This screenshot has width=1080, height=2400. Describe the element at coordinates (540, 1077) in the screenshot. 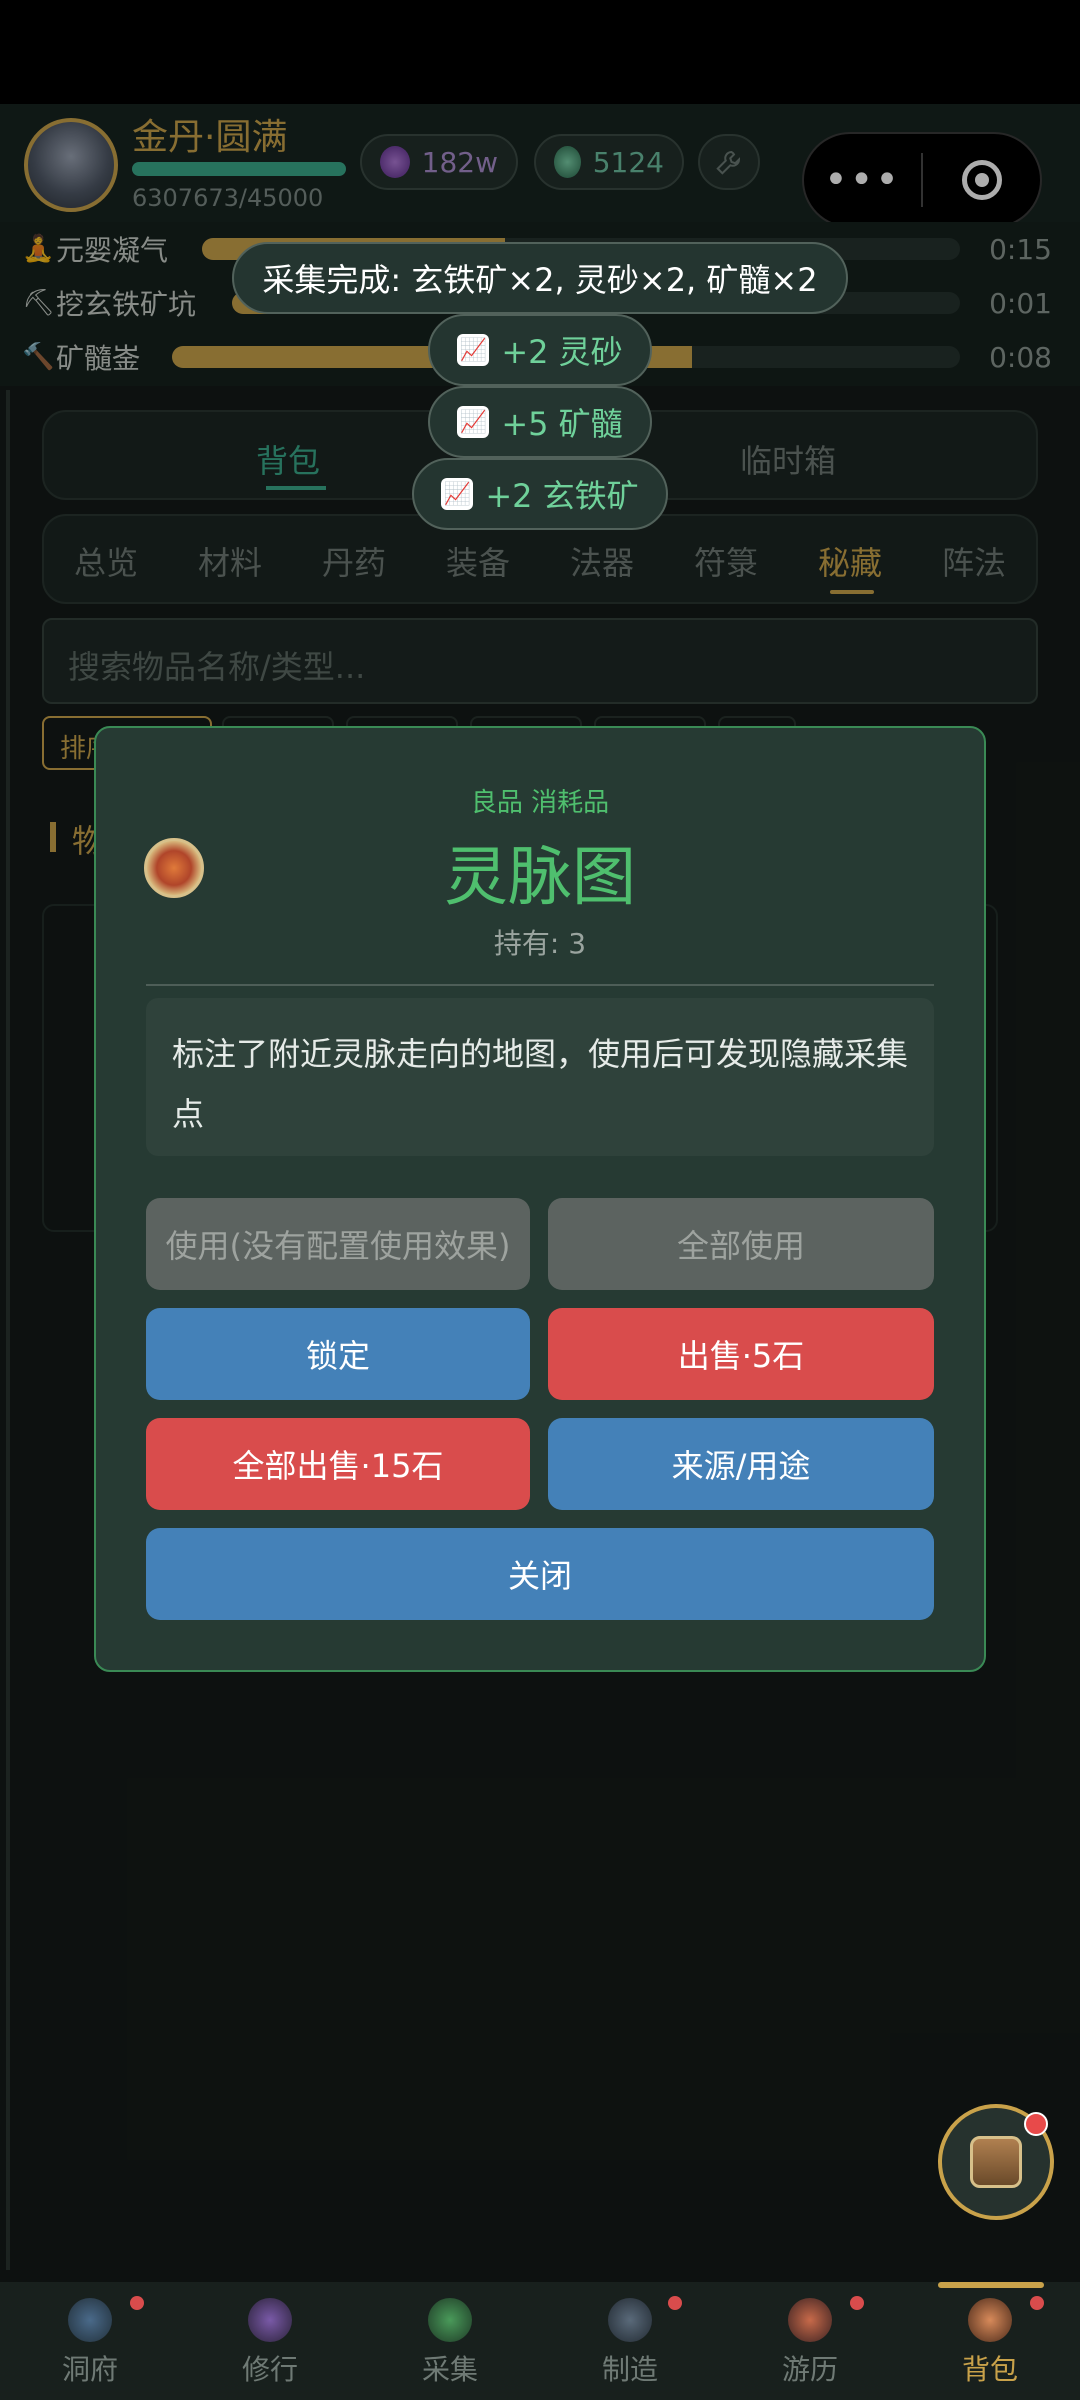

I see `item-description: 标注了附近灵脉走向的地图，使用后可发现隐藏采集点` at that location.